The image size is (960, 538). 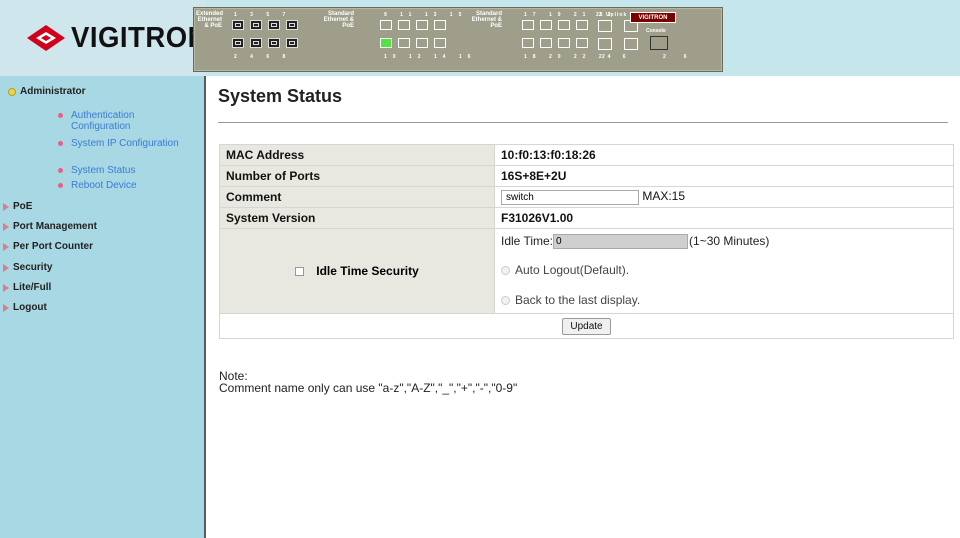 What do you see at coordinates (338, 20) in the screenshot?
I see `group2-label: Standard Ethernet & PoE` at bounding box center [338, 20].